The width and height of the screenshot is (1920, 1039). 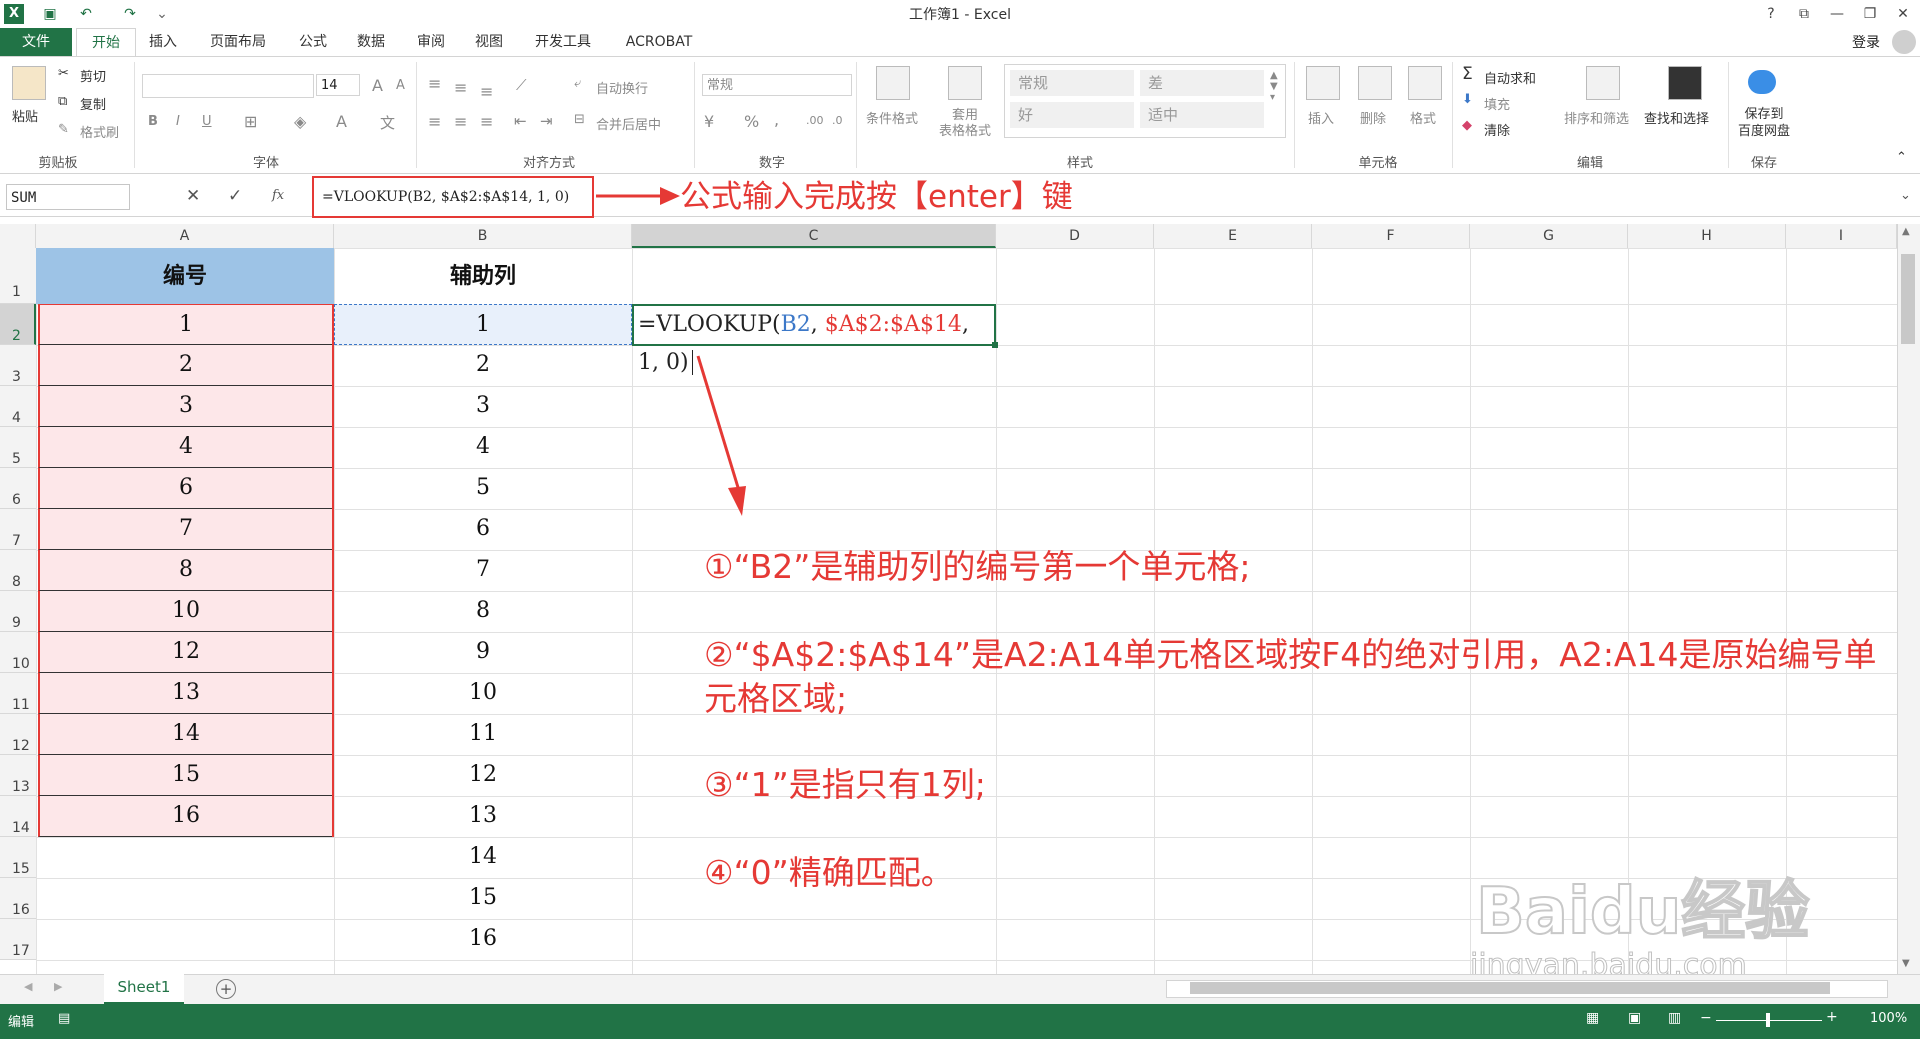 I want to click on insert-cells-icon, so click(x=1323, y=83).